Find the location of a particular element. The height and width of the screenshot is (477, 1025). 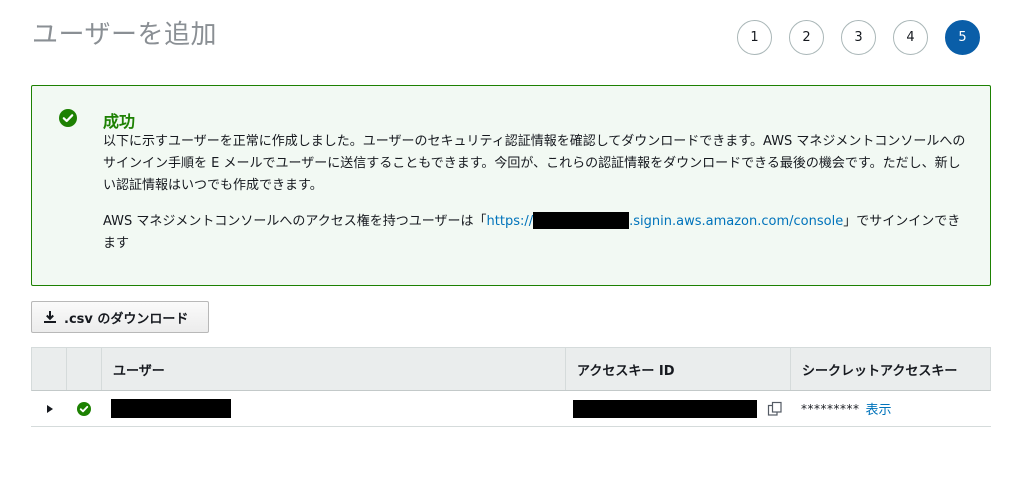

redacted-username is located at coordinates (171, 408).